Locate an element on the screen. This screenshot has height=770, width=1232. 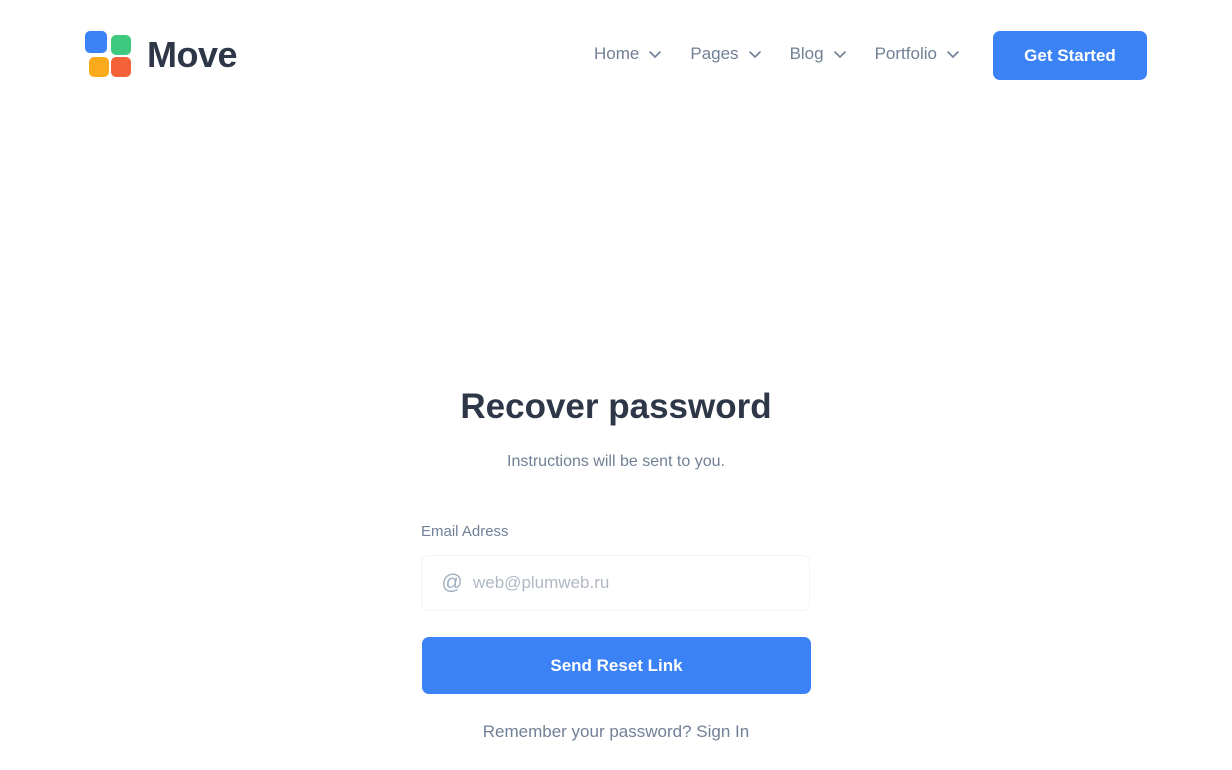
logo-square-red is located at coordinates (121, 67).